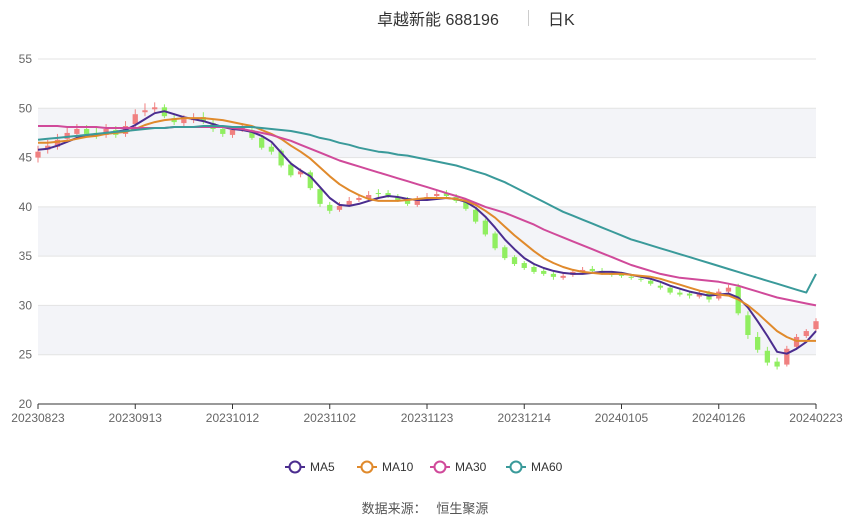 This screenshot has height=517, width=850. What do you see at coordinates (26, 207) in the screenshot?
I see `y-tick-label: 40` at bounding box center [26, 207].